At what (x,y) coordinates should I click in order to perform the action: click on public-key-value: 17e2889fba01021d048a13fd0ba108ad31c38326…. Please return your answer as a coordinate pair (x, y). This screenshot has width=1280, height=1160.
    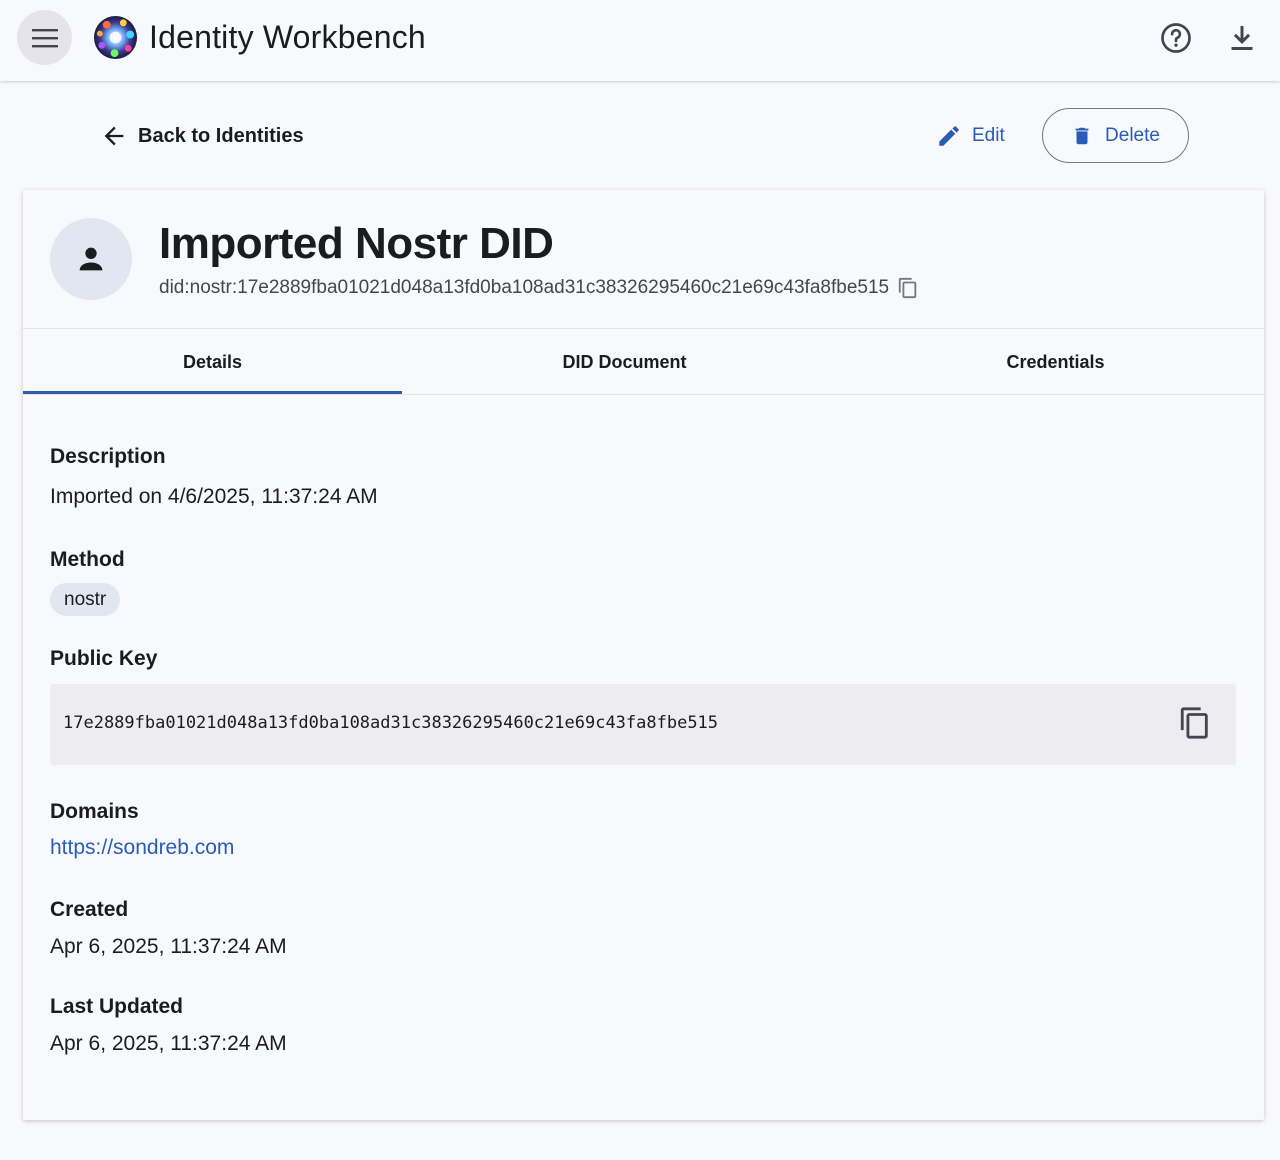
    Looking at the image, I should click on (391, 723).